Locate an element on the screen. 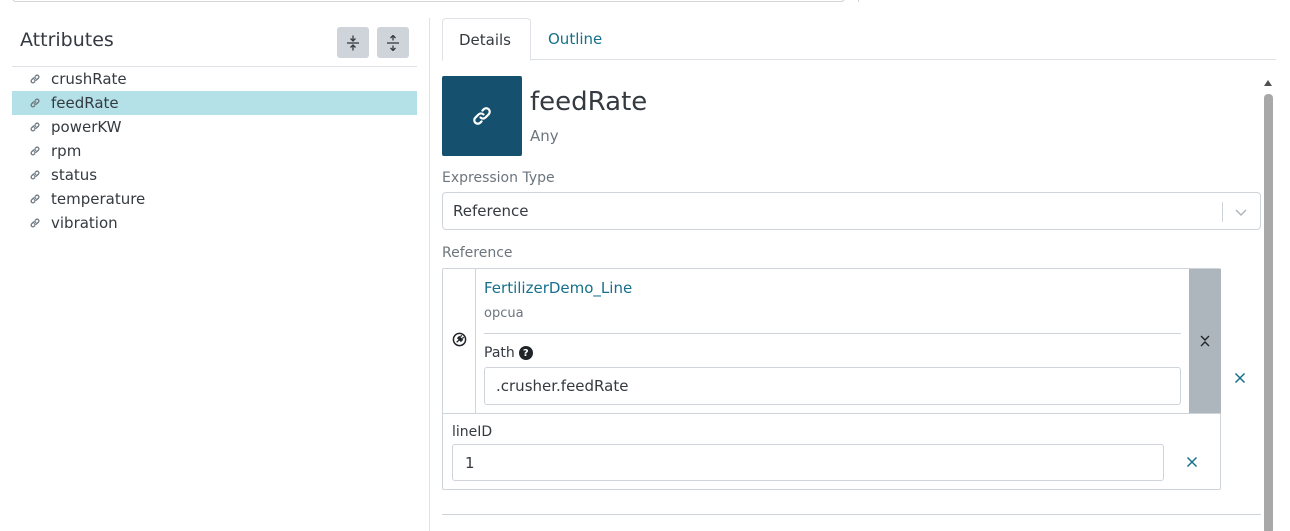 The image size is (1290, 531). reference-divider is located at coordinates (831, 413).